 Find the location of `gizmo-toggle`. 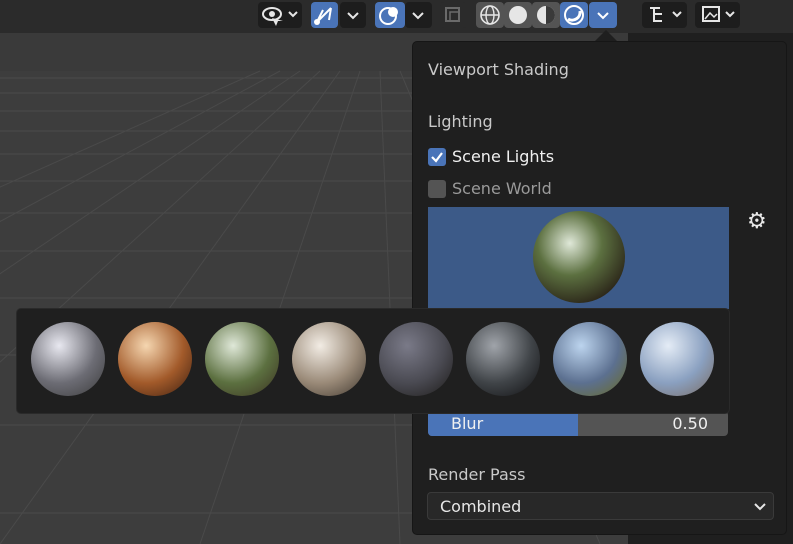

gizmo-toggle is located at coordinates (324, 15).